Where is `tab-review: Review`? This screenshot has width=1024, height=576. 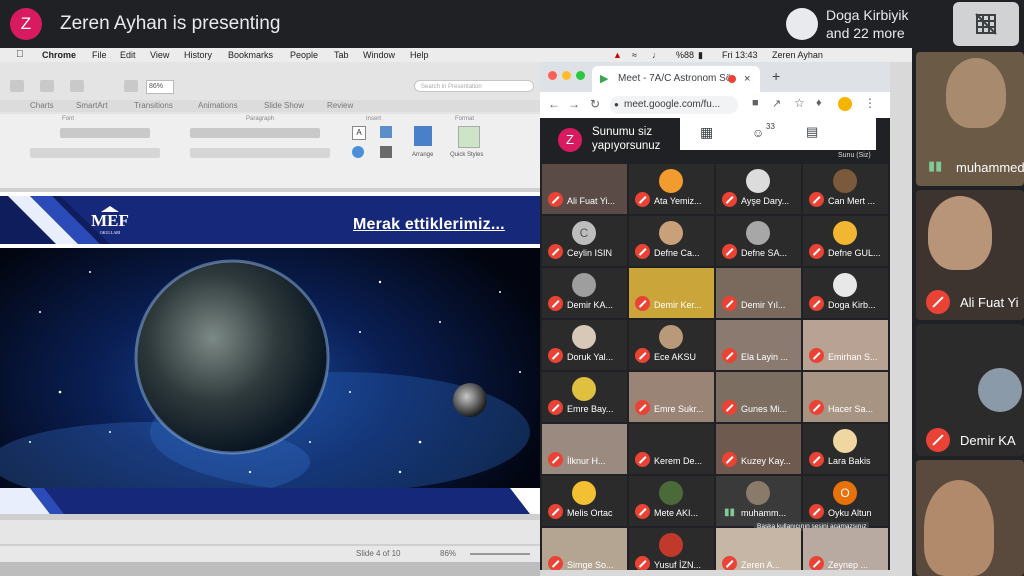
tab-review: Review is located at coordinates (340, 106).